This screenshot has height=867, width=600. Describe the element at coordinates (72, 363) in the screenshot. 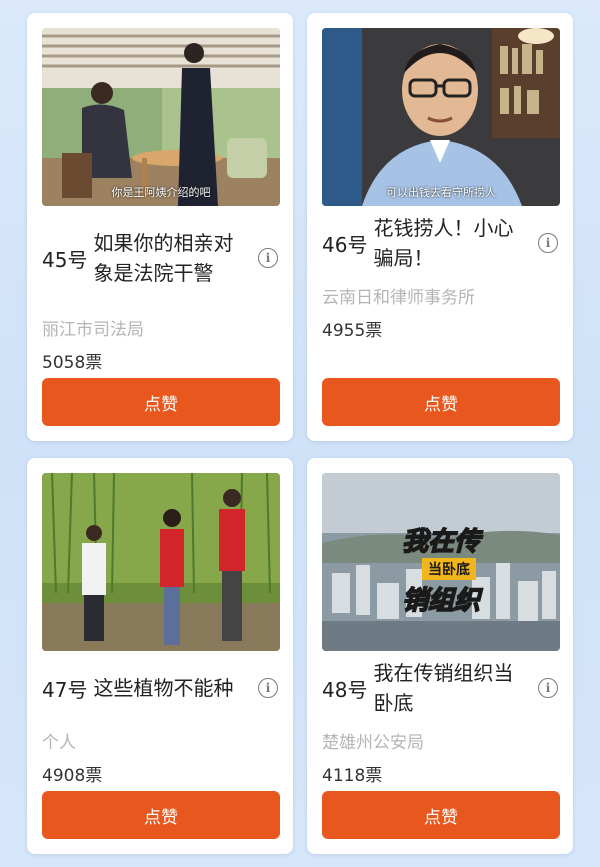

I see `vote-count: 5058票` at that location.